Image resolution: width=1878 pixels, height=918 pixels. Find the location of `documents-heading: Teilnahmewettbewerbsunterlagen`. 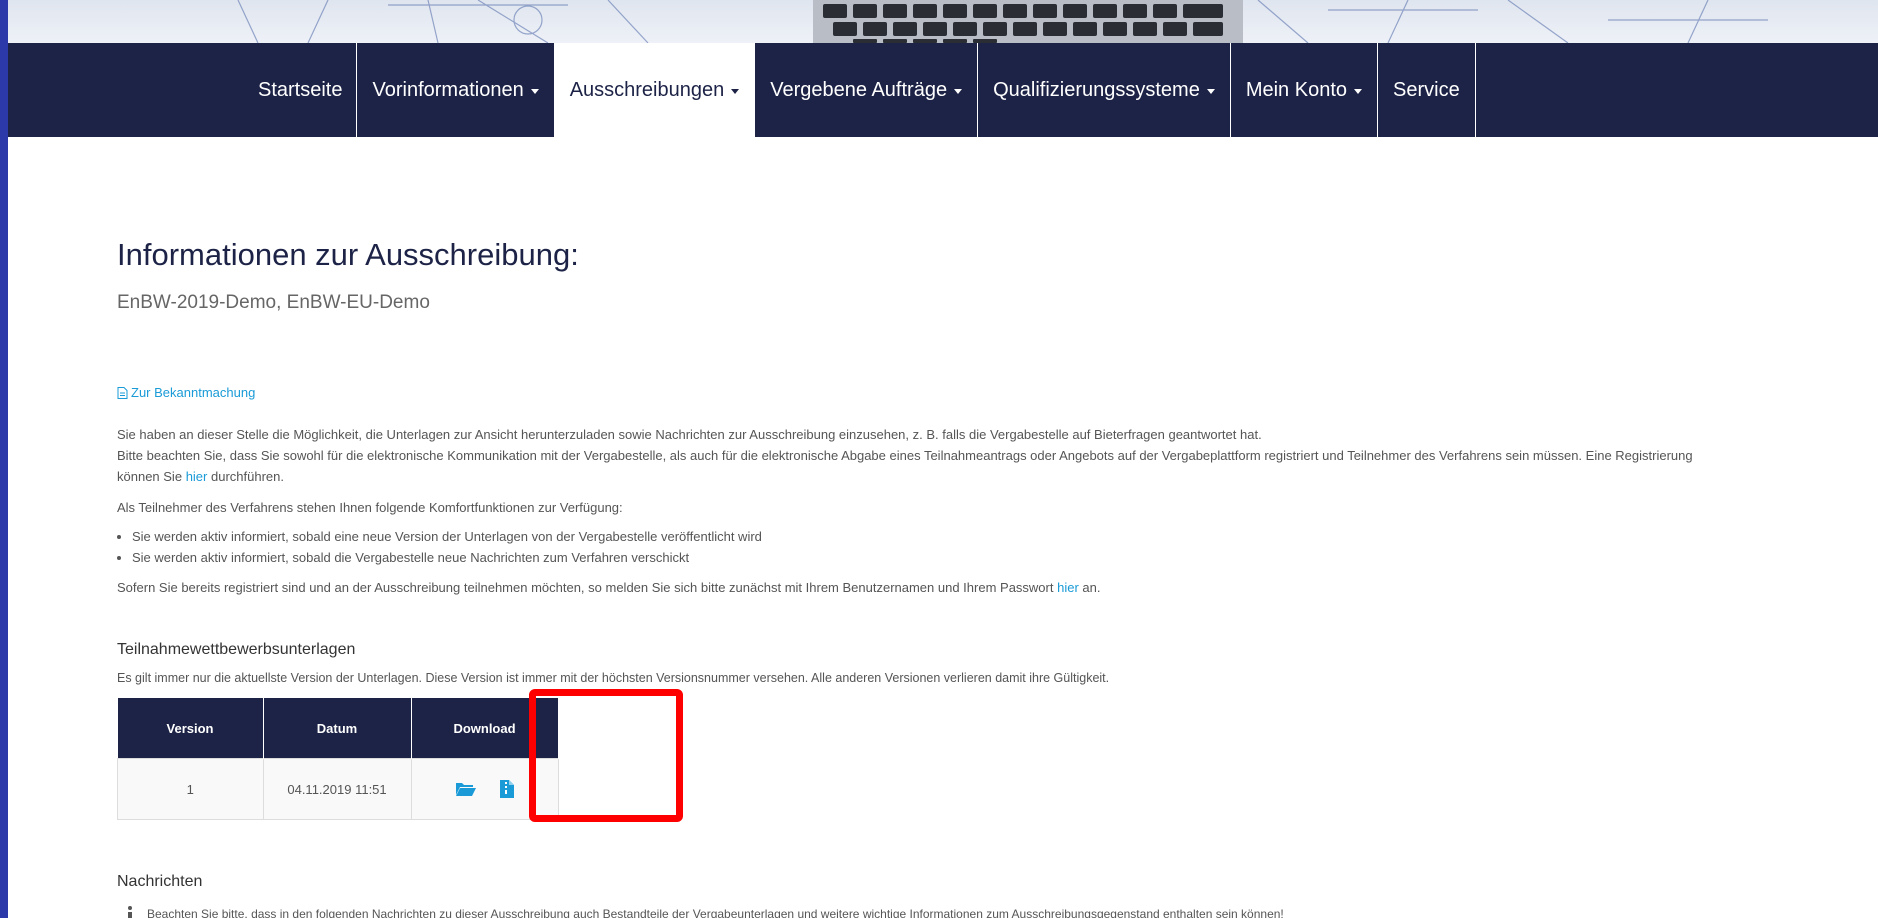

documents-heading: Teilnahmewettbewerbsunterlagen is located at coordinates (236, 649).